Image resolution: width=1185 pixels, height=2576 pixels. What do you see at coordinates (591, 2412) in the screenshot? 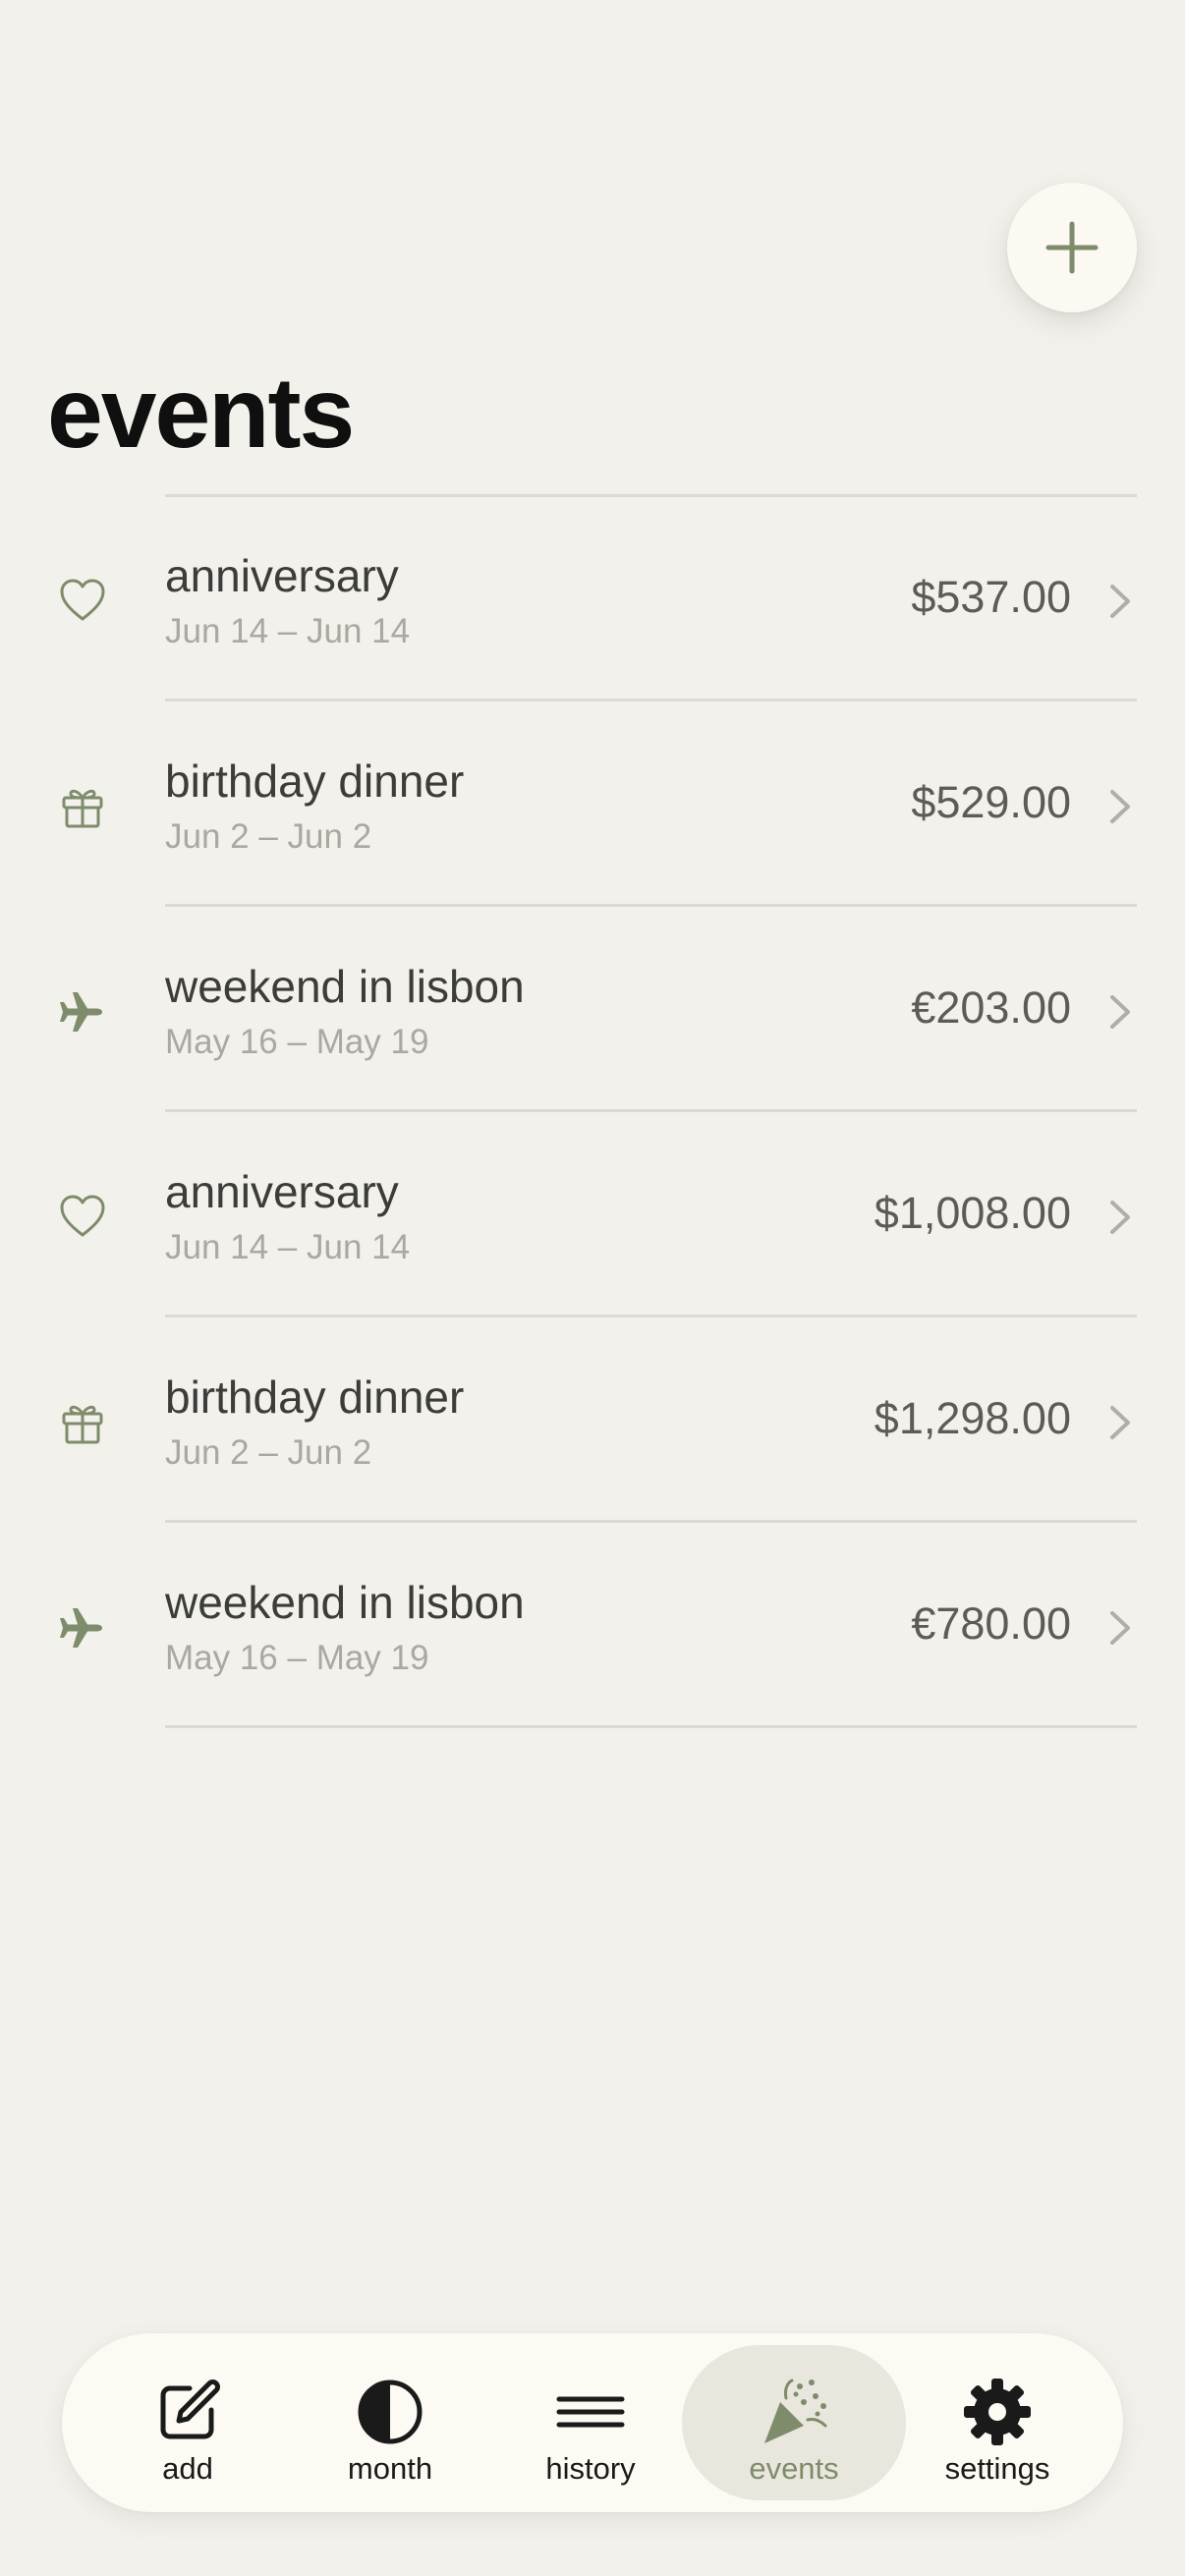
I see `lines-icon` at bounding box center [591, 2412].